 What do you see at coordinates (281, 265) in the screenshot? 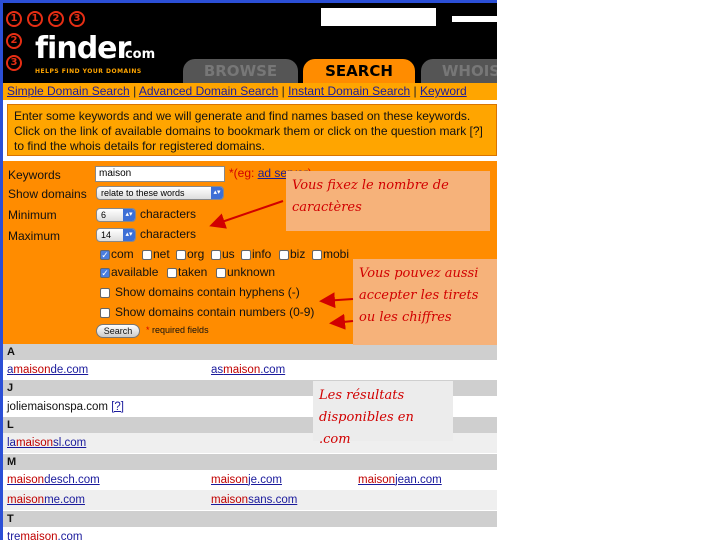
I see `callout-arrows` at bounding box center [281, 265].